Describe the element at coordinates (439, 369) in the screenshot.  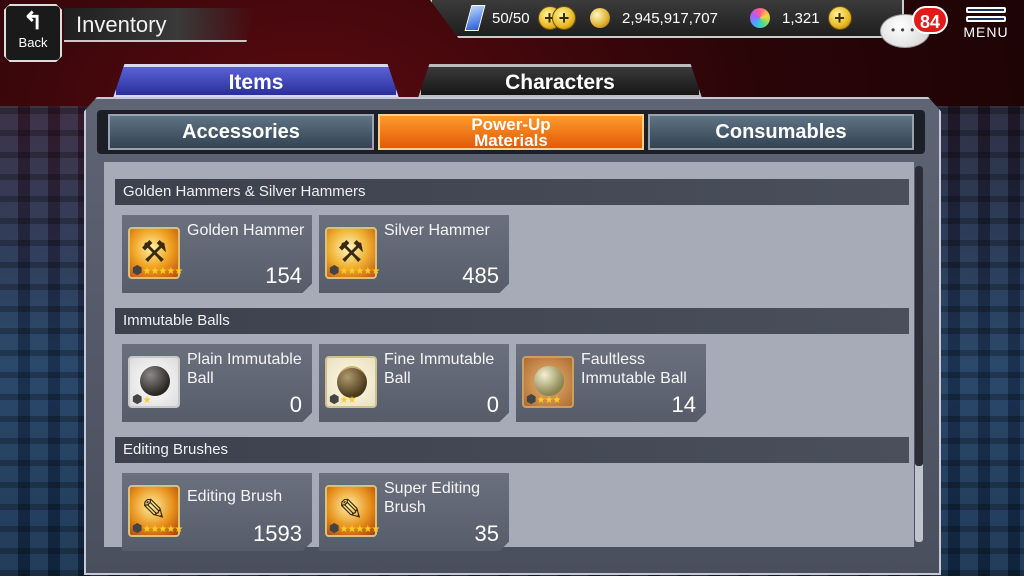
I see `item-name: Fine Immutable Ball` at that location.